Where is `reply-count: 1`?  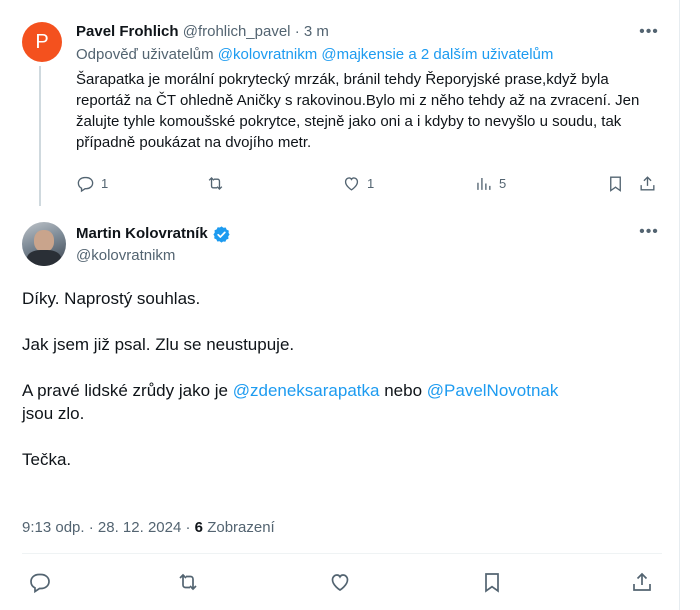
reply-count: 1 is located at coordinates (105, 183).